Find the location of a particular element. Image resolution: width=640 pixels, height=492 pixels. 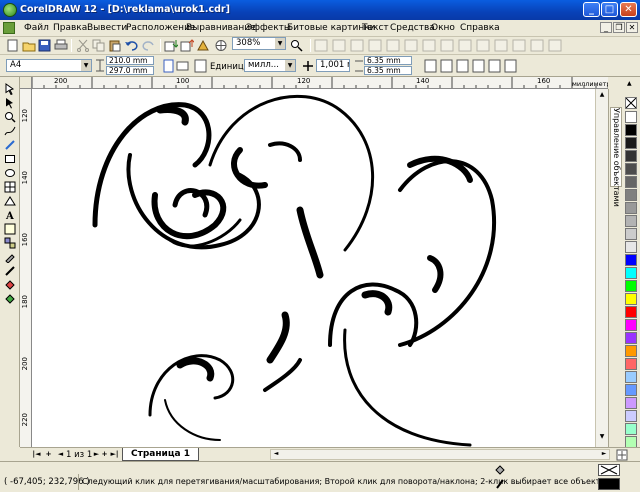

snap-to-grid-icon is located at coordinates (446, 66).